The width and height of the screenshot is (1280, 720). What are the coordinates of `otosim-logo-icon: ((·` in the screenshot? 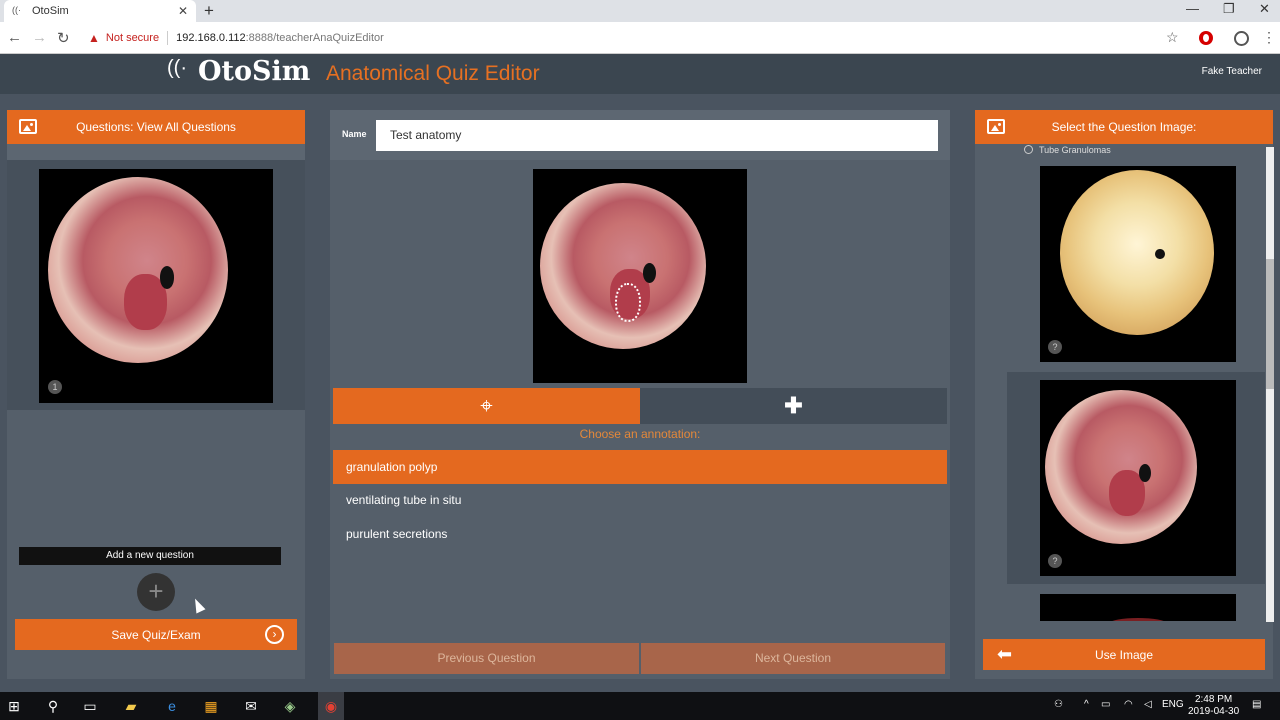 It's located at (177, 68).